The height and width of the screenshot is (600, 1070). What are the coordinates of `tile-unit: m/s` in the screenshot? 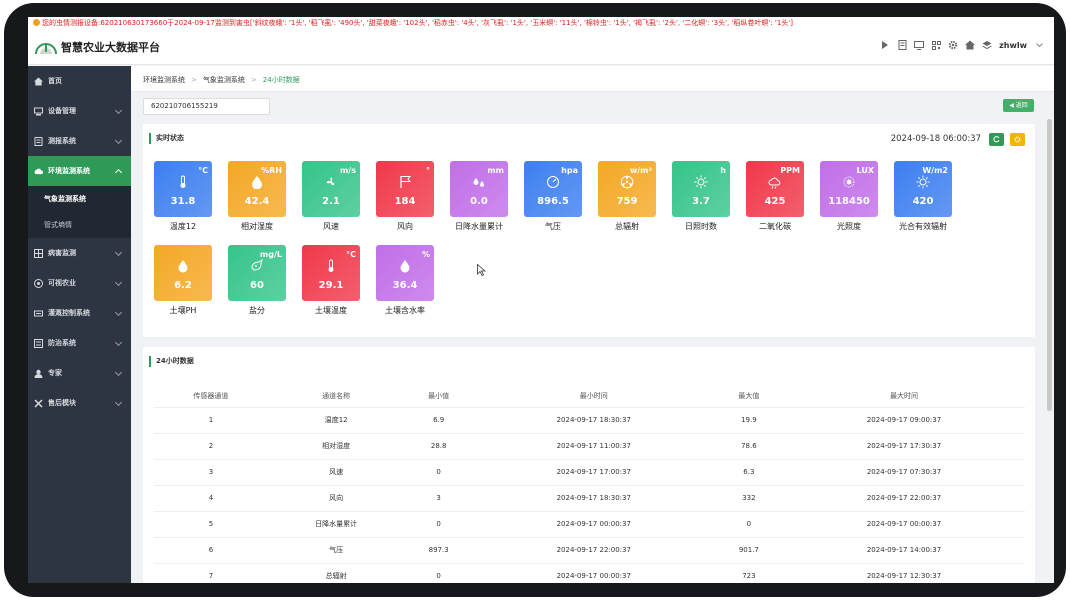 It's located at (347, 170).